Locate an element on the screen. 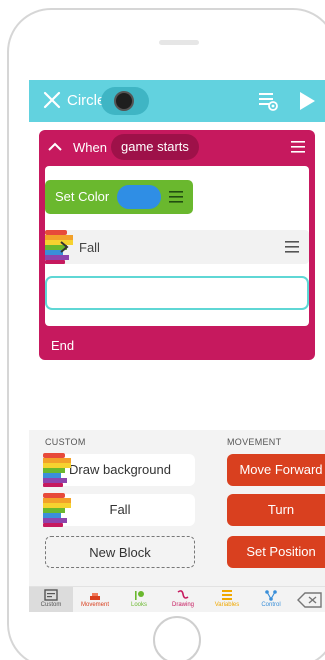  custom-block-label: Fall is located at coordinates (120, 509).